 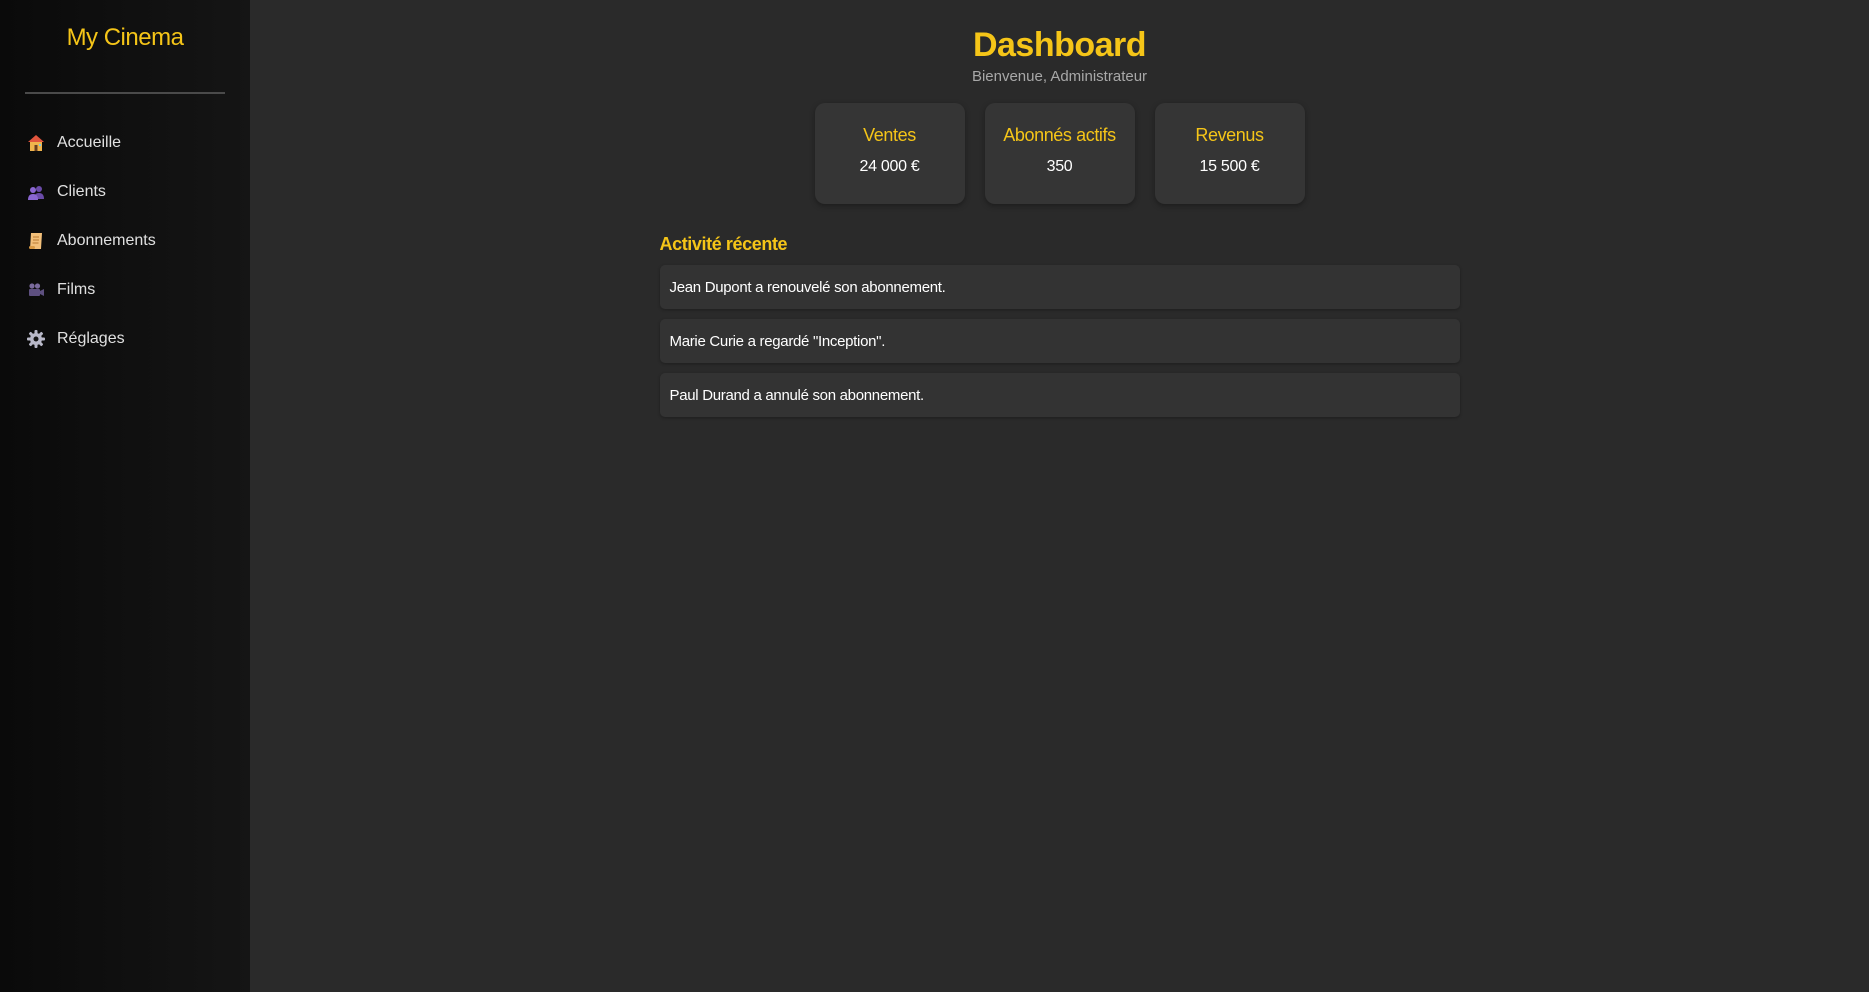 I want to click on house-icon, so click(x=36, y=143).